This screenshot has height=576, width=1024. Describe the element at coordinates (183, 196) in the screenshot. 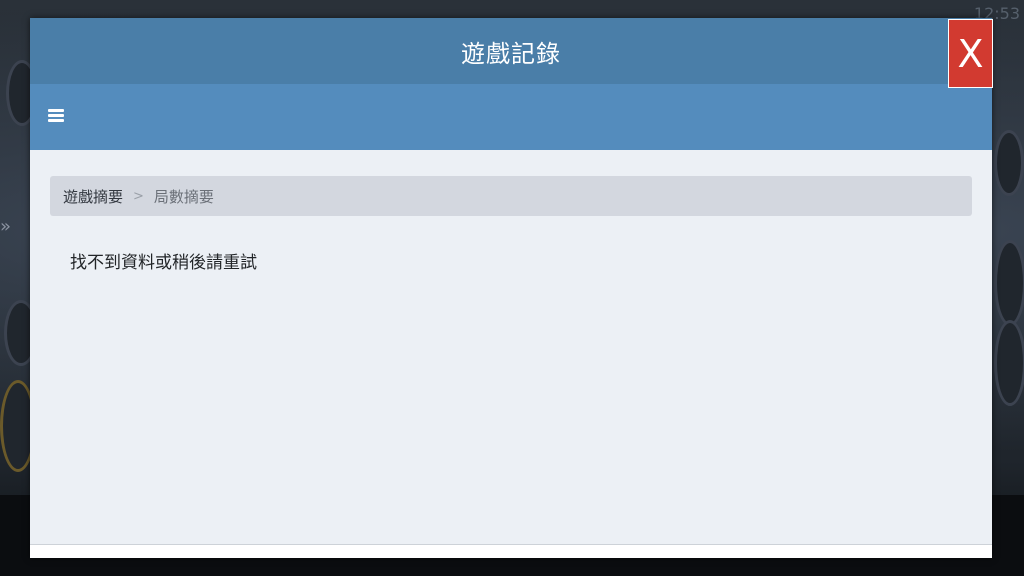

I see `breadcrumb-current: 局數摘要` at that location.